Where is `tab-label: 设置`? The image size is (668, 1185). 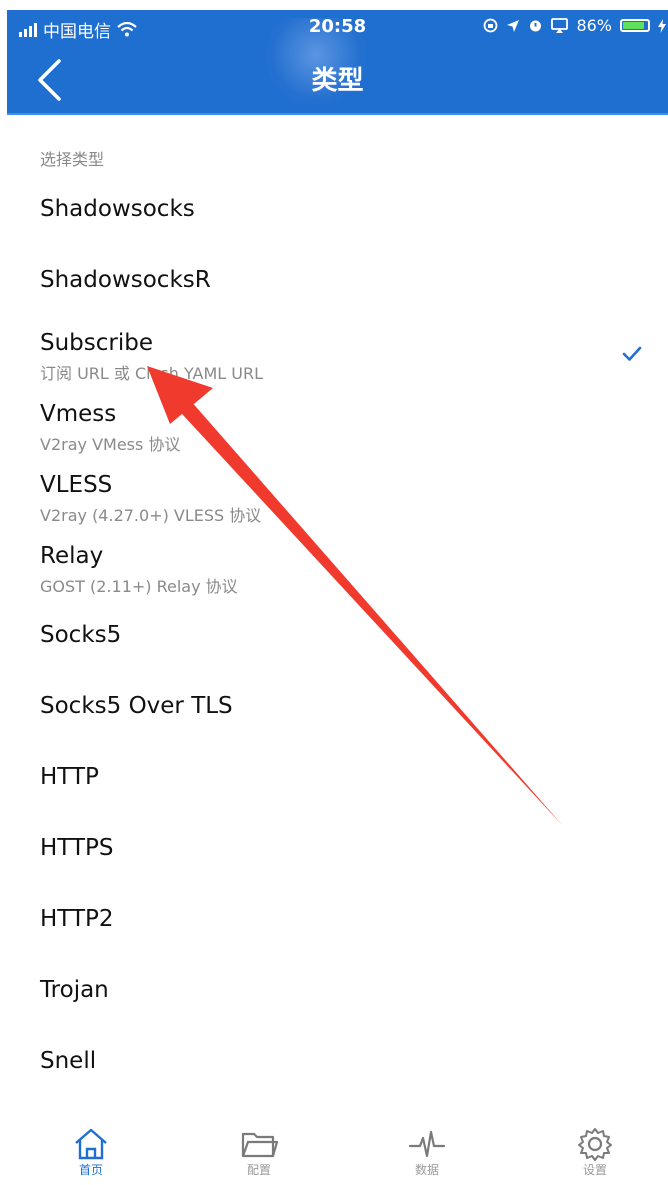
tab-label: 设置 is located at coordinates (594, 1170).